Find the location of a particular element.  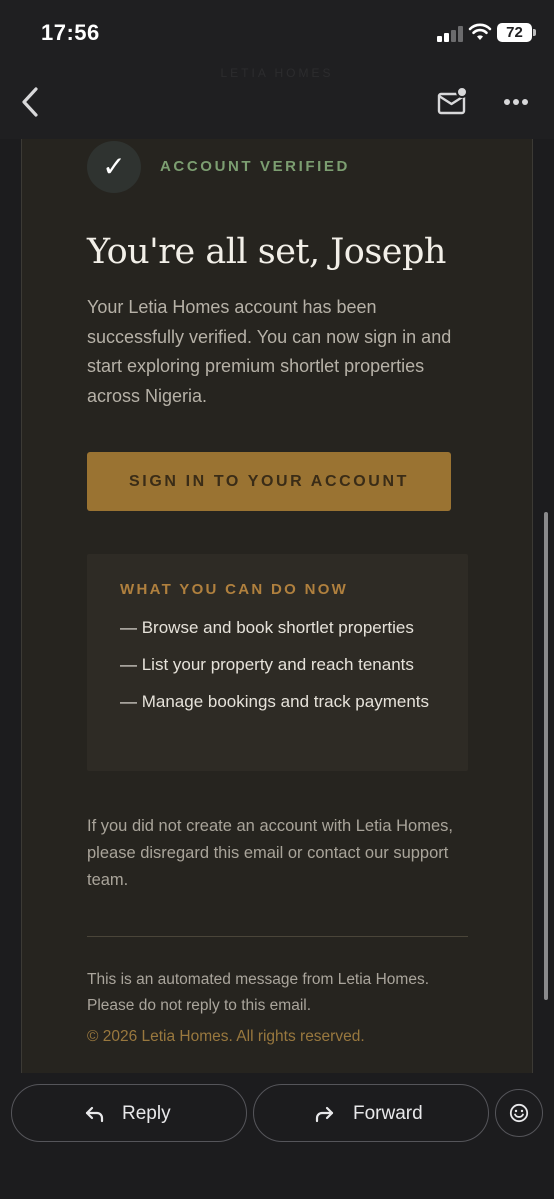

battery-indicator: 72 is located at coordinates (514, 32).